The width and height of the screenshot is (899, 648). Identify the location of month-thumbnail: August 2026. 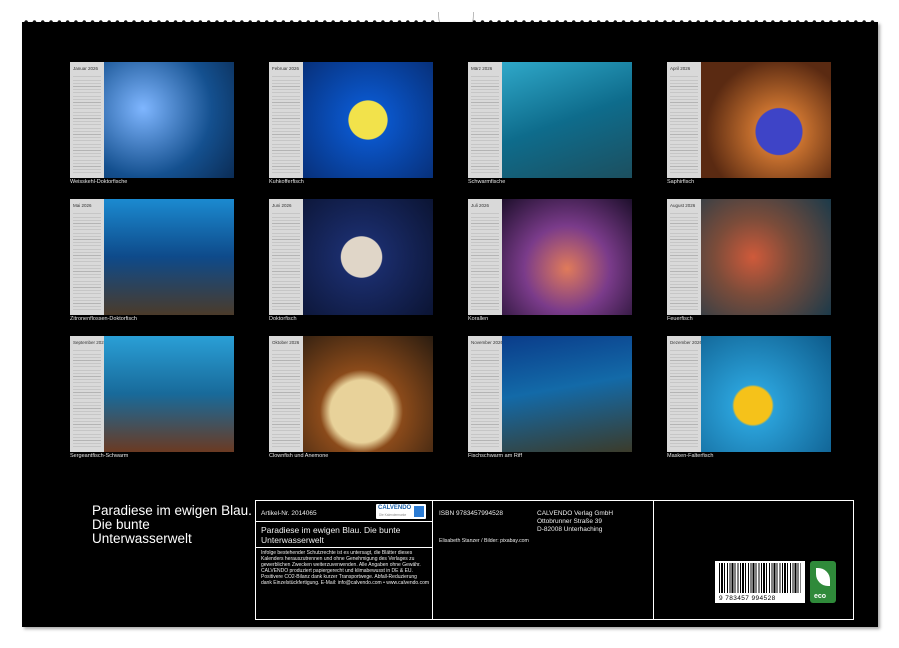
(749, 257).